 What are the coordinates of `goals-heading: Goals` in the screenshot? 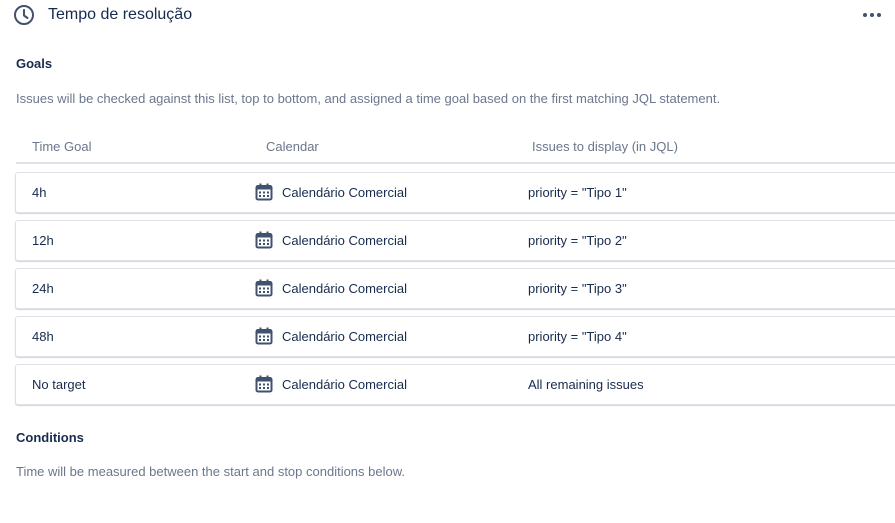 It's located at (34, 63).